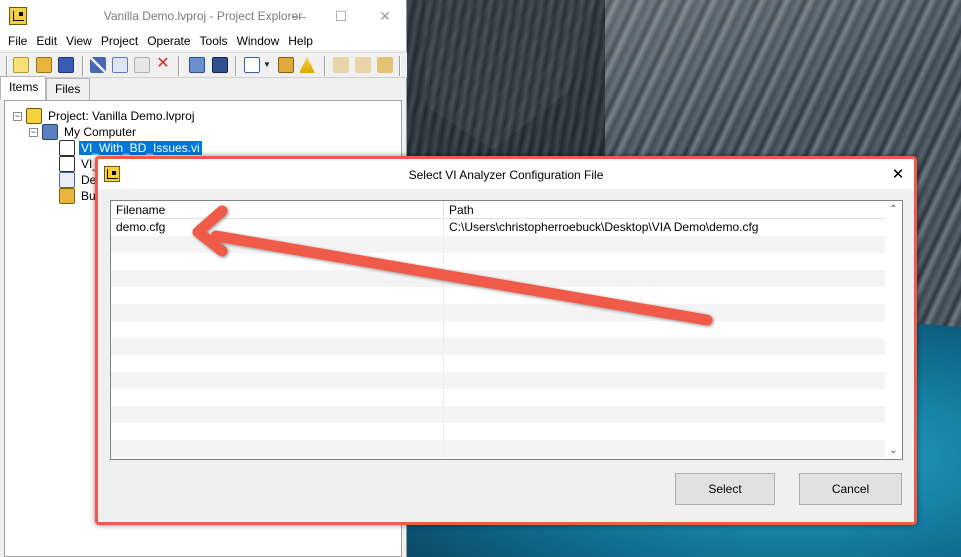  Describe the element at coordinates (171, 41) in the screenshot. I see `menu-operate: Operate` at that location.